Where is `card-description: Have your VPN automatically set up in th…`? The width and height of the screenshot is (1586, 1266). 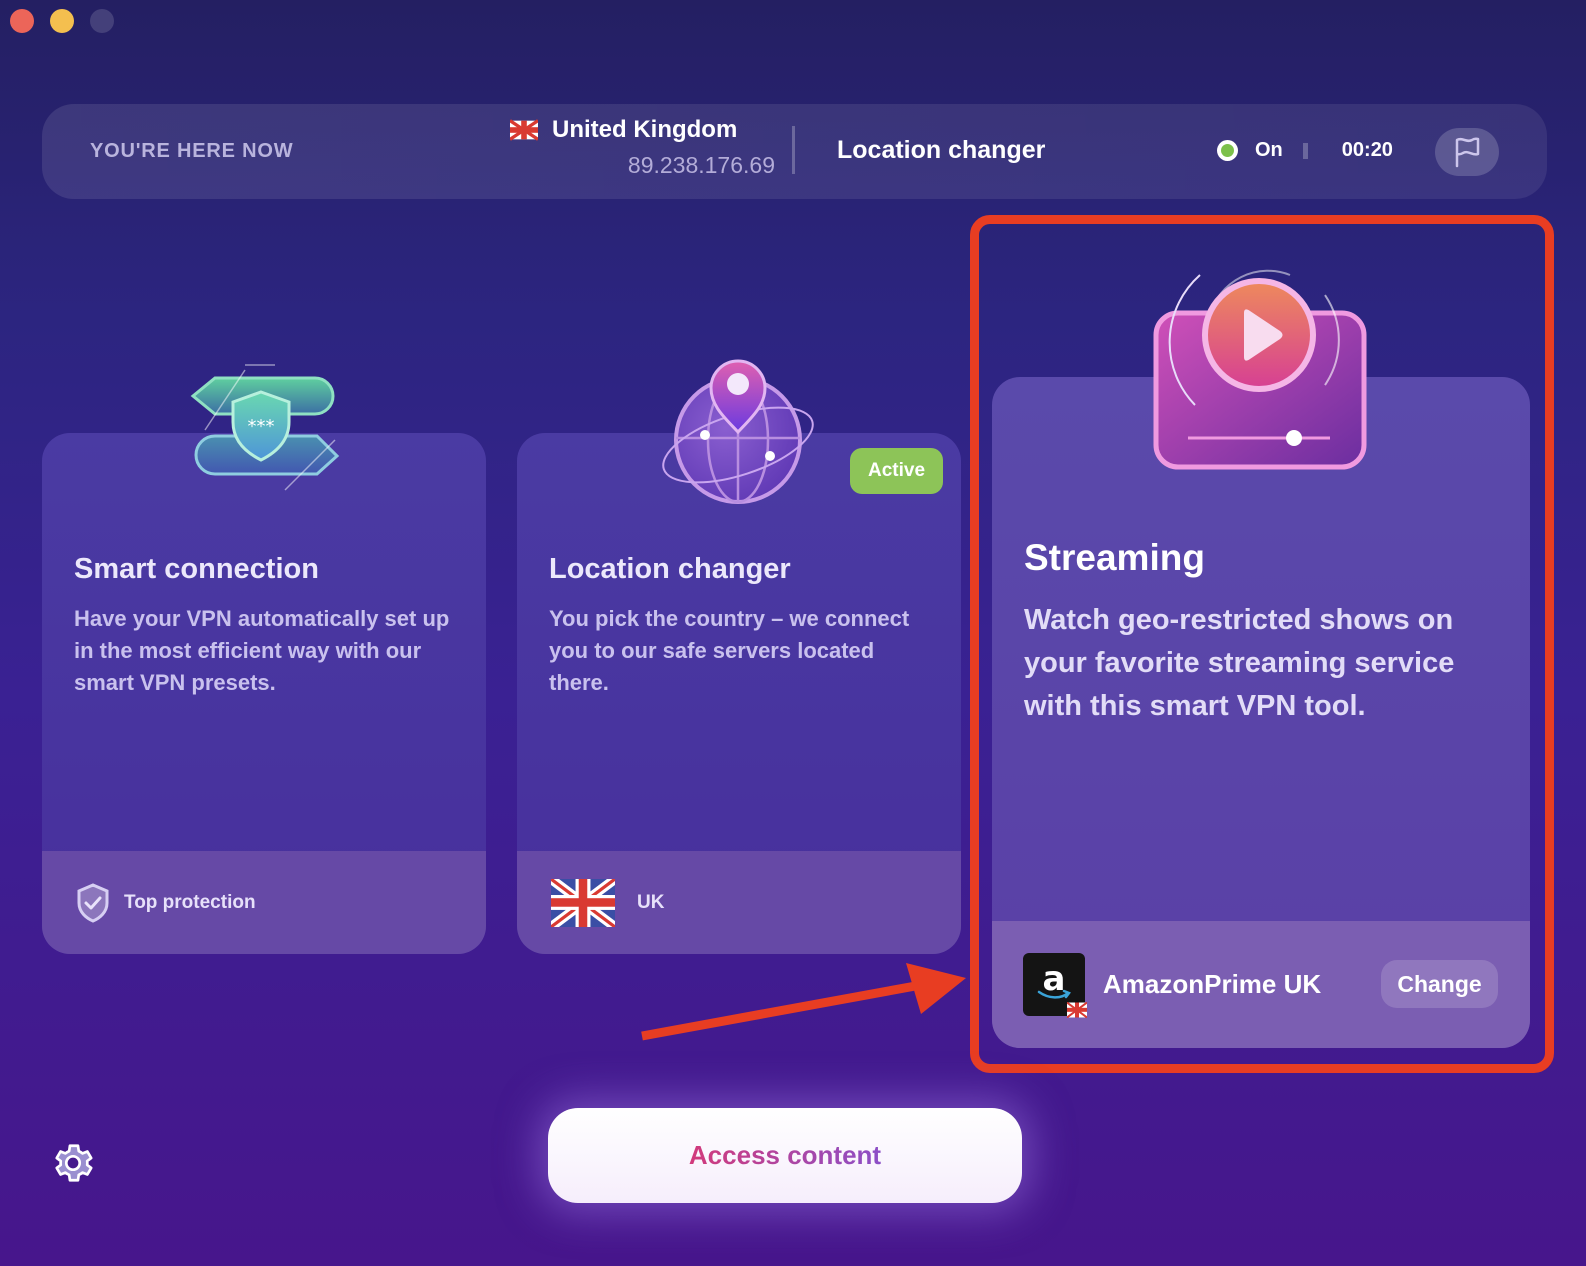 card-description: Have your VPN automatically set up in th… is located at coordinates (262, 650).